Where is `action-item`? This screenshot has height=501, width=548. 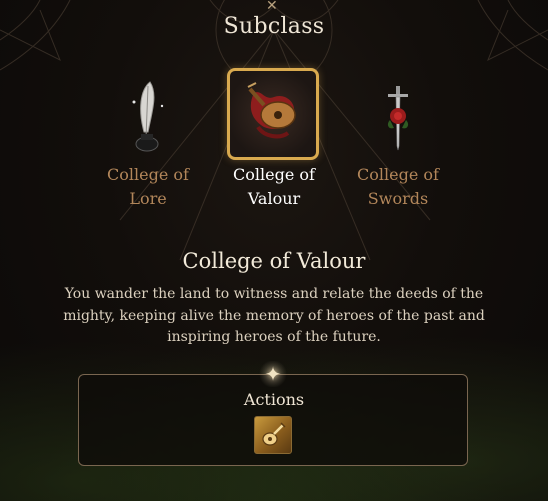 action-item is located at coordinates (273, 435).